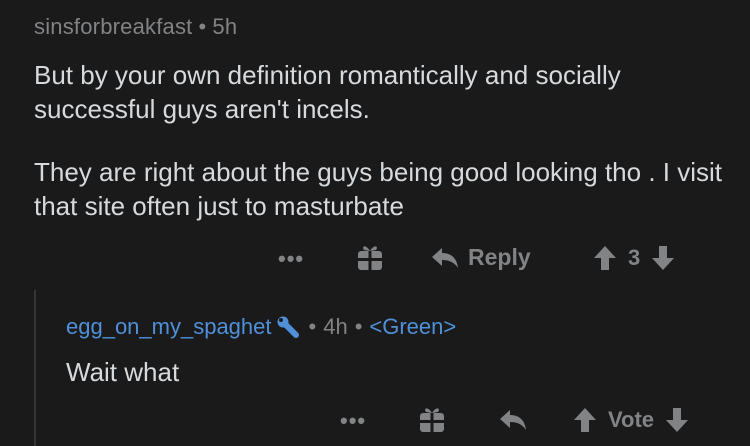 This screenshot has width=750, height=446. I want to click on reply-button, so click(513, 420).